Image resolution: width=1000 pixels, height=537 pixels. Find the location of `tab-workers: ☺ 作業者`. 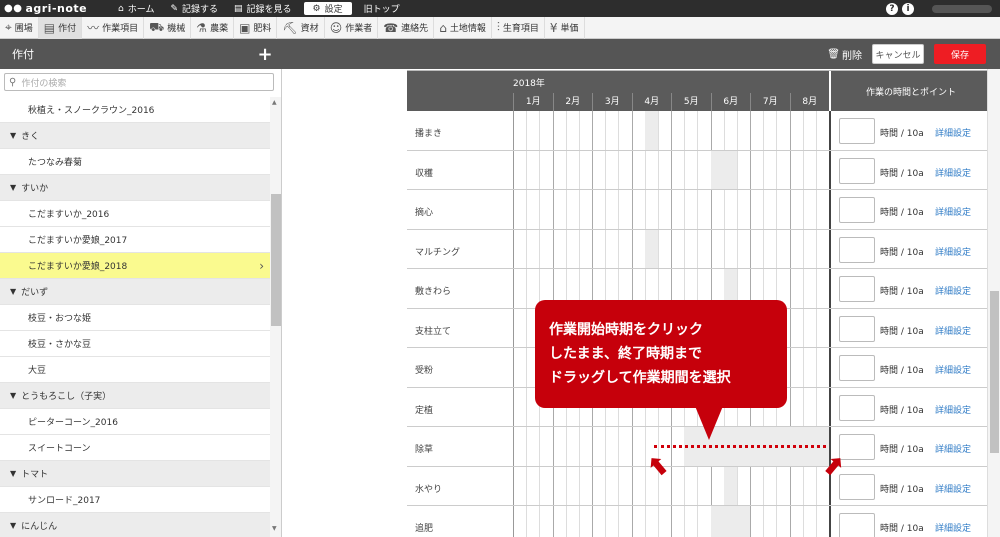

tab-workers: ☺ 作業者 is located at coordinates (352, 27).